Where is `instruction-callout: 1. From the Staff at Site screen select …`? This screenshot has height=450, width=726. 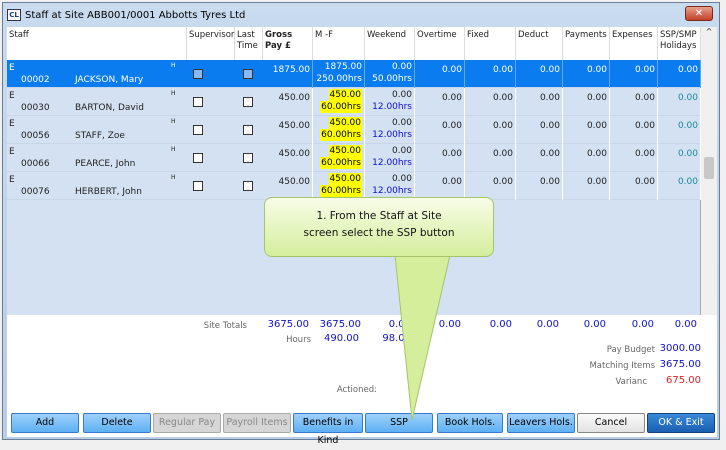 instruction-callout: 1. From the Staff at Site screen select … is located at coordinates (379, 227).